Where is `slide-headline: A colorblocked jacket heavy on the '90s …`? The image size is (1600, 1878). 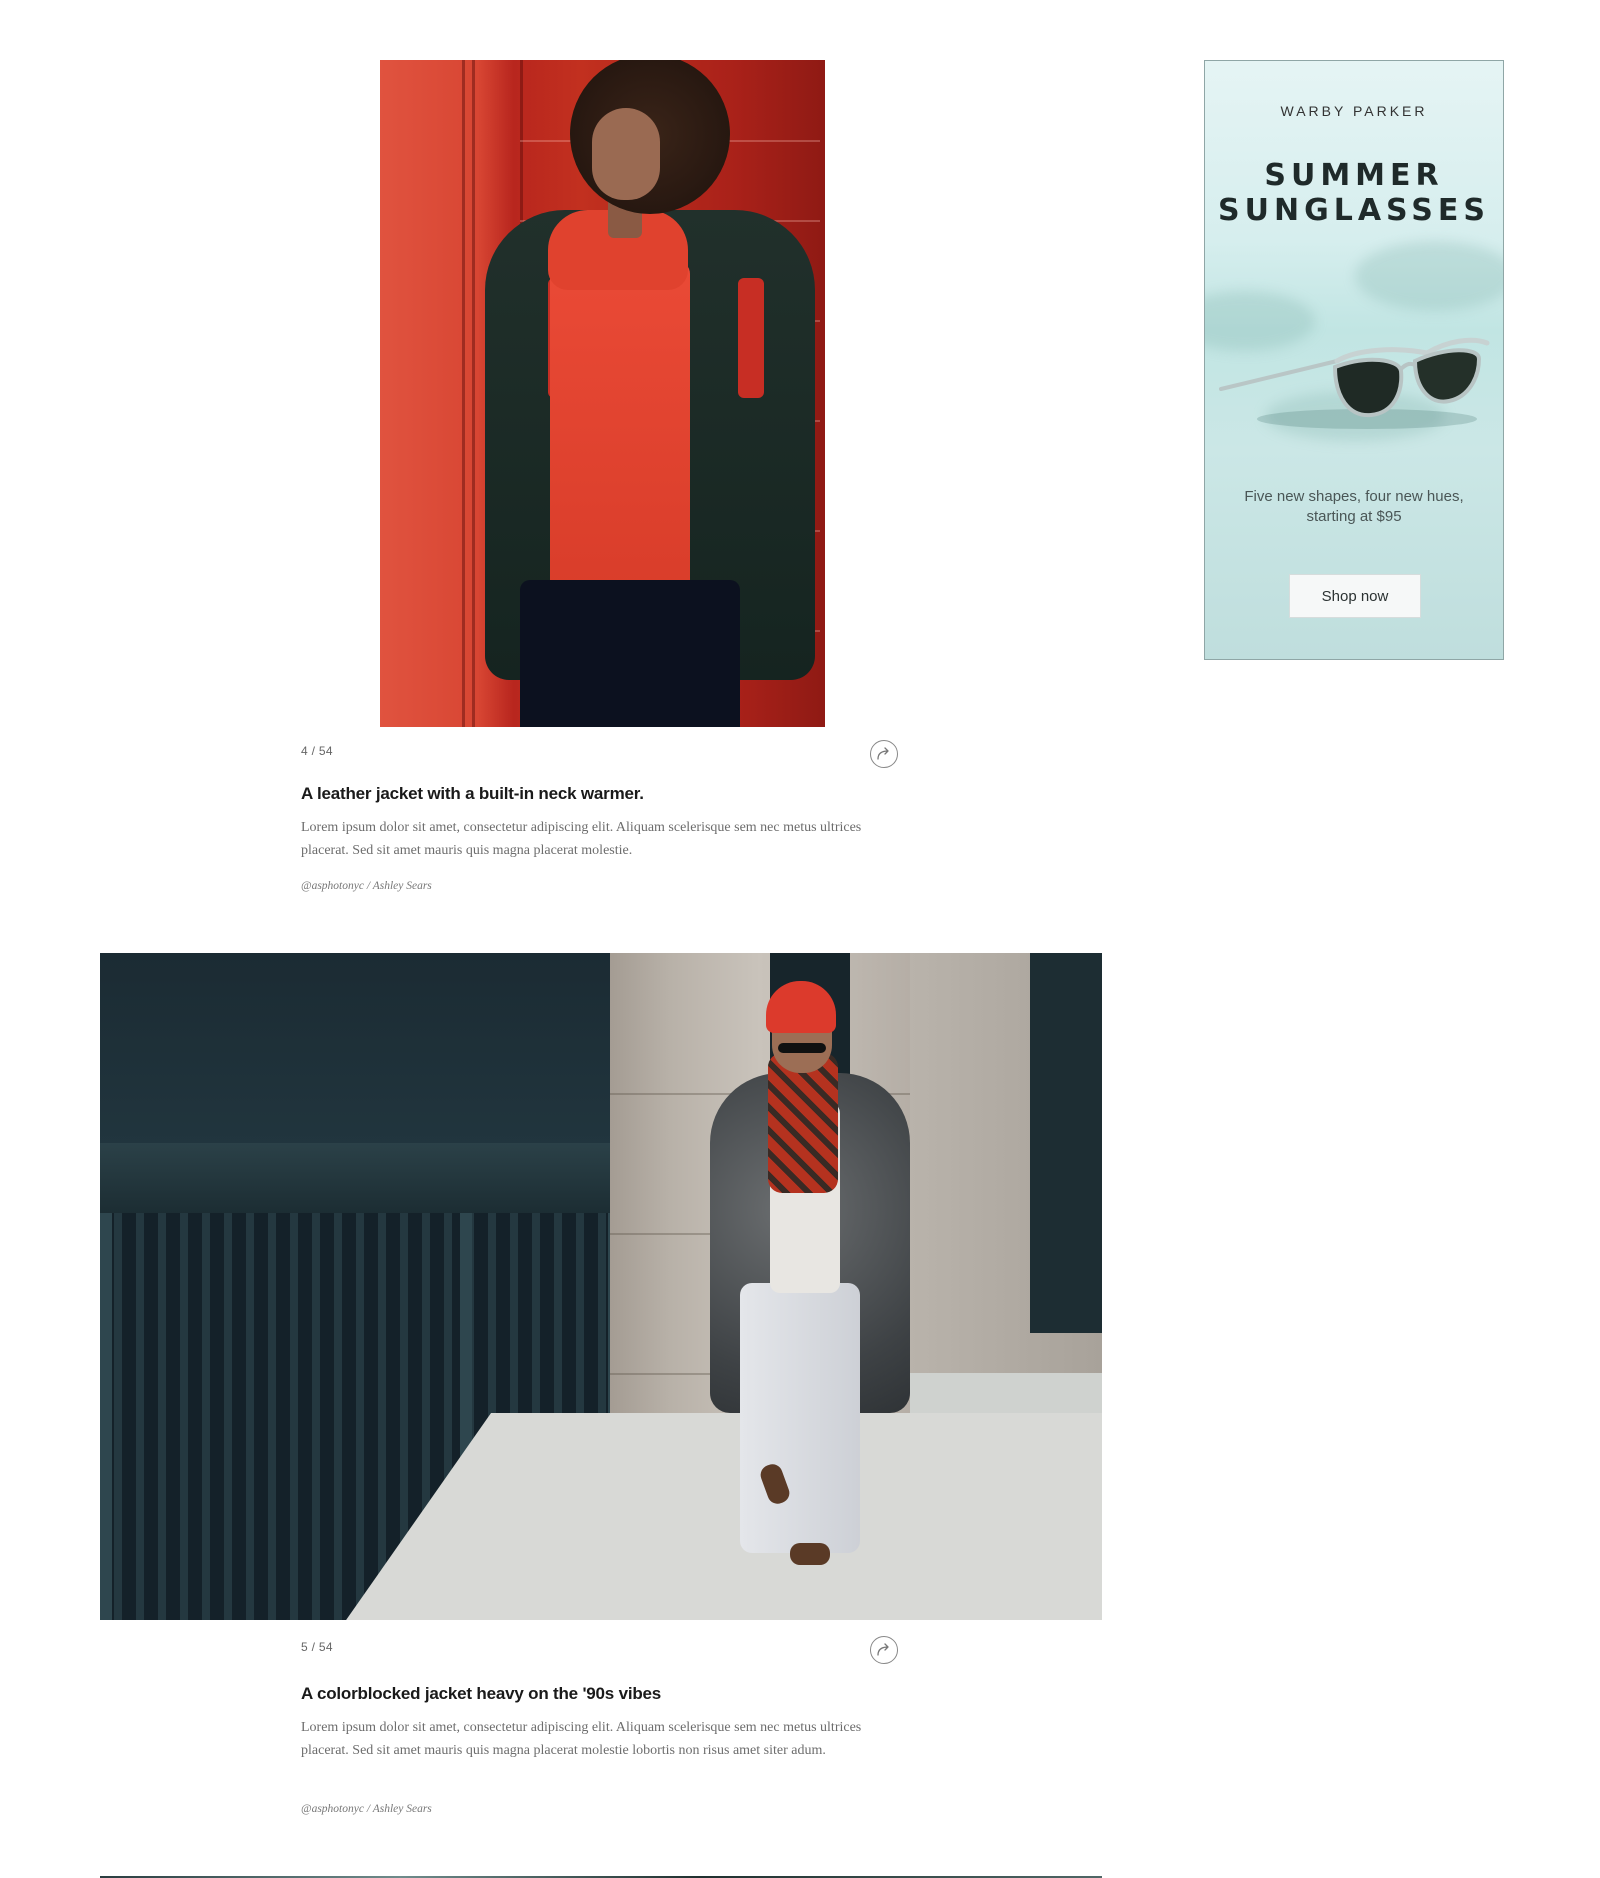
slide-headline: A colorblocked jacket heavy on the '90s … is located at coordinates (481, 1693).